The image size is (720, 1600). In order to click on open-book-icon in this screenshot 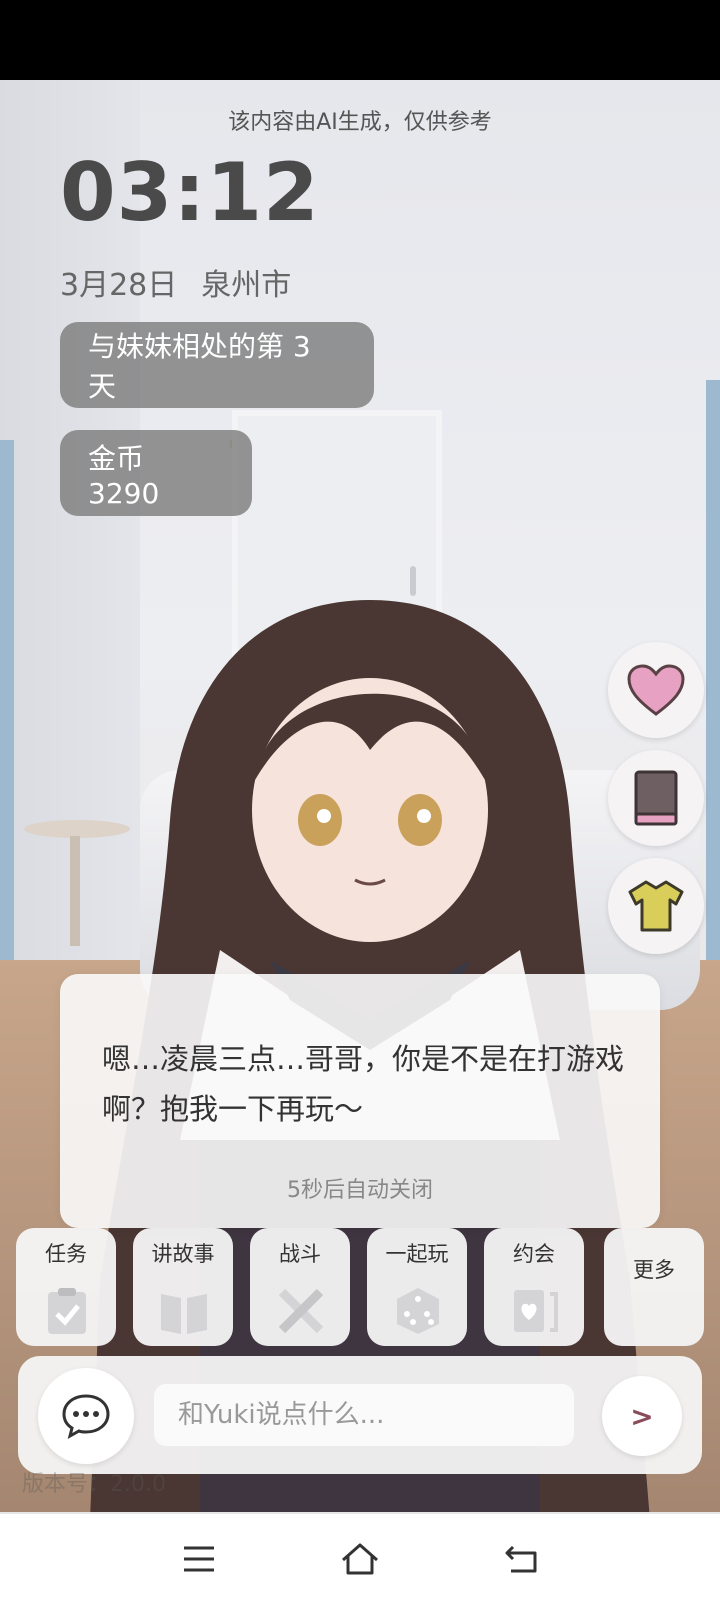, I will do `click(184, 1314)`.